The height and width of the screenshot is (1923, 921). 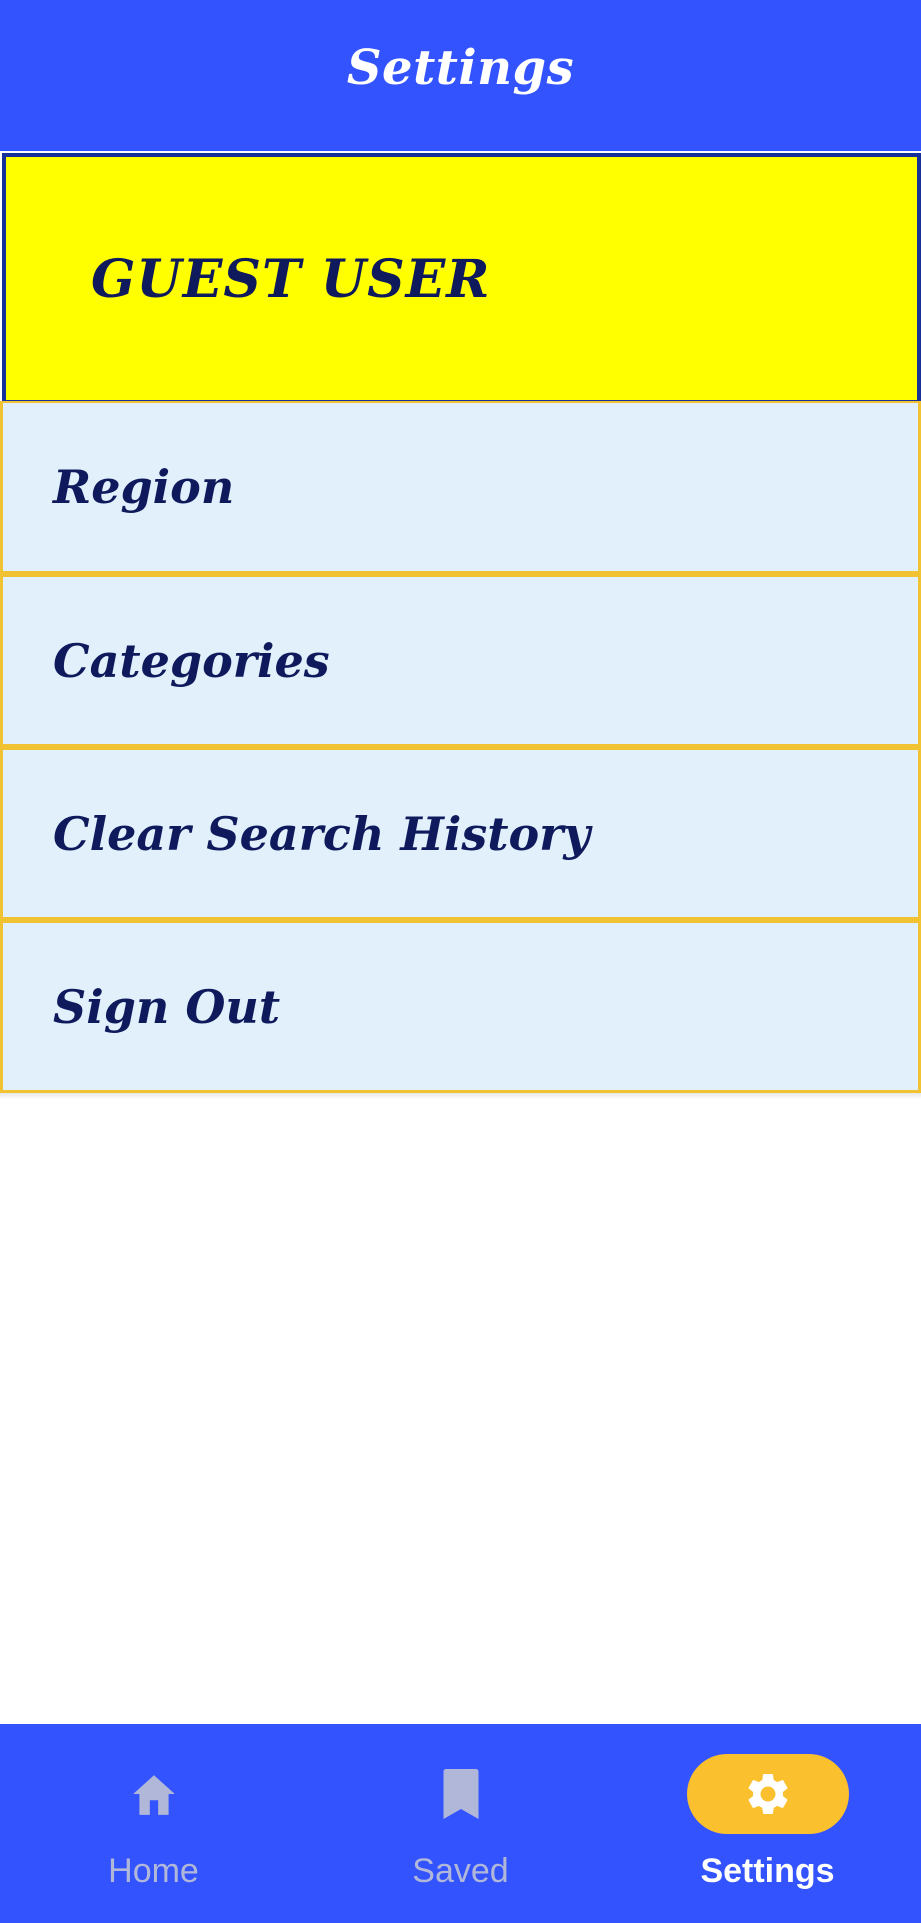 I want to click on guest-user-card: GUEST USER, so click(x=461, y=278).